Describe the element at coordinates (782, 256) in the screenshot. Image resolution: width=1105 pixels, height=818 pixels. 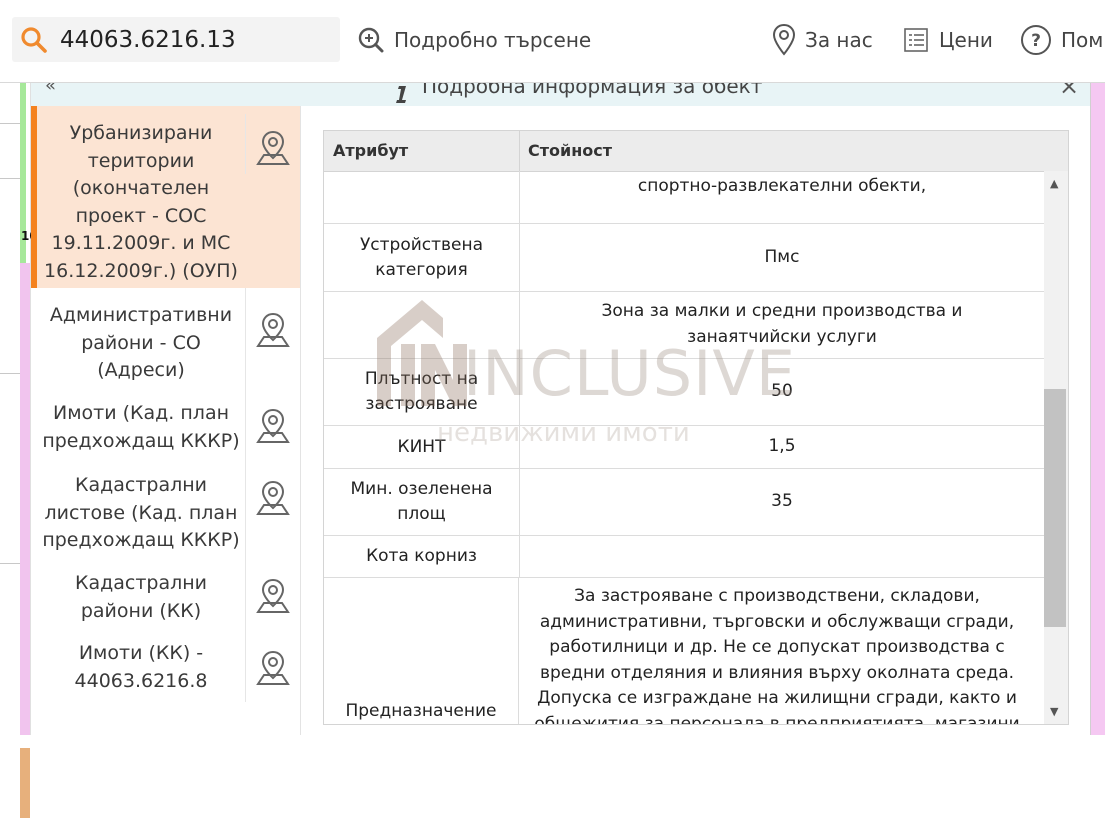
I see `value-cell: Пмс` at that location.